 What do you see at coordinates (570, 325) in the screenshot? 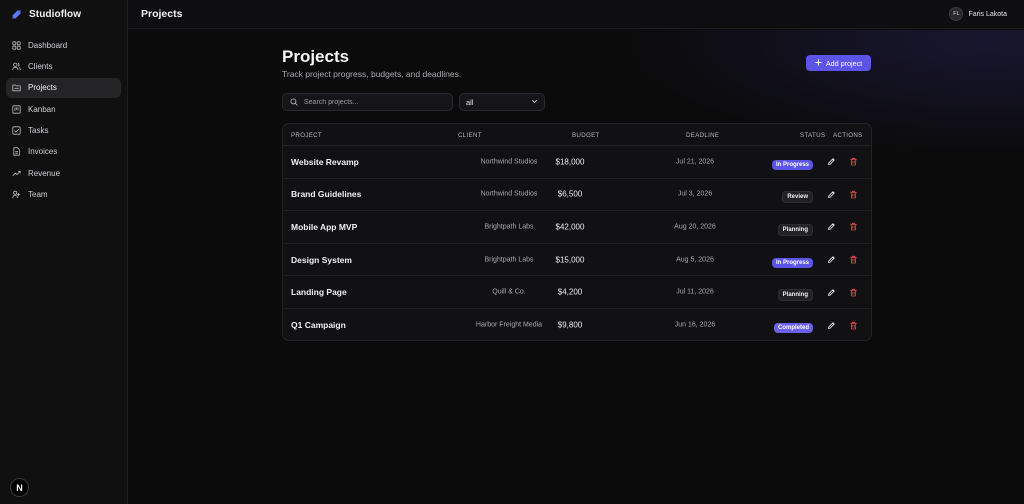
I see `budget-value: $9,800` at bounding box center [570, 325].